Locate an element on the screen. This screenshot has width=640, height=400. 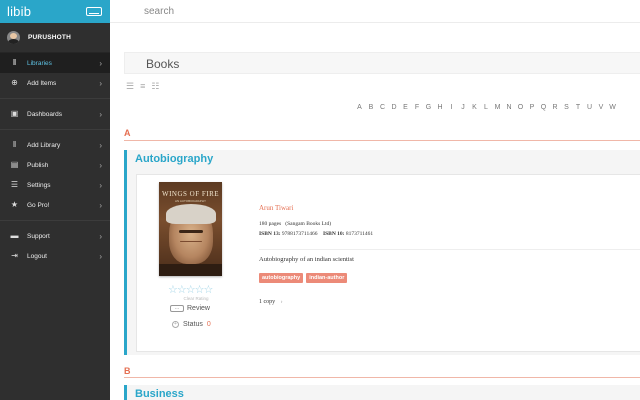
status-button: + Status 0 is located at coordinates (191, 324).